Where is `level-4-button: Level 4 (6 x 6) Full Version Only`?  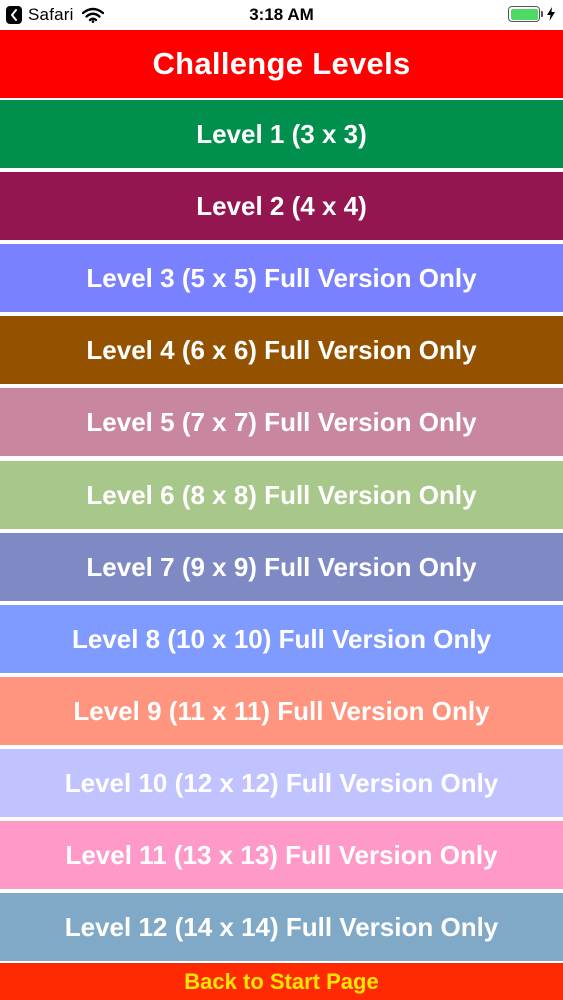 level-4-button: Level 4 (6 x 6) Full Version Only is located at coordinates (281, 350).